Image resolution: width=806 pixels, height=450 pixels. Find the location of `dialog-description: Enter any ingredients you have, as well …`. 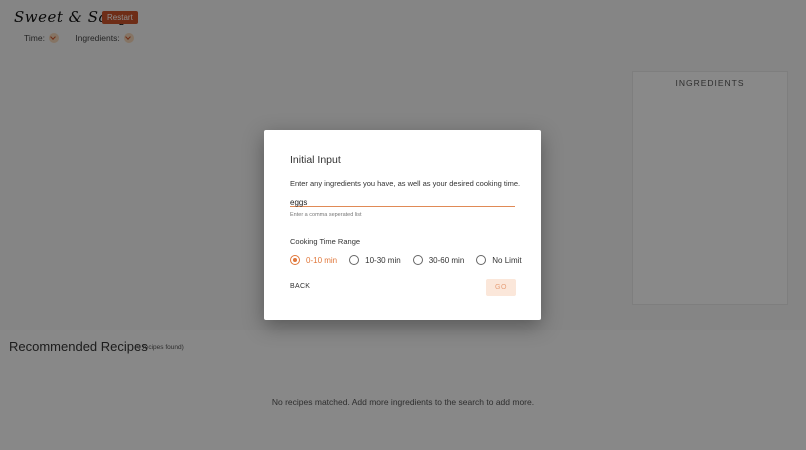

dialog-description: Enter any ingredients you have, as well … is located at coordinates (405, 183).